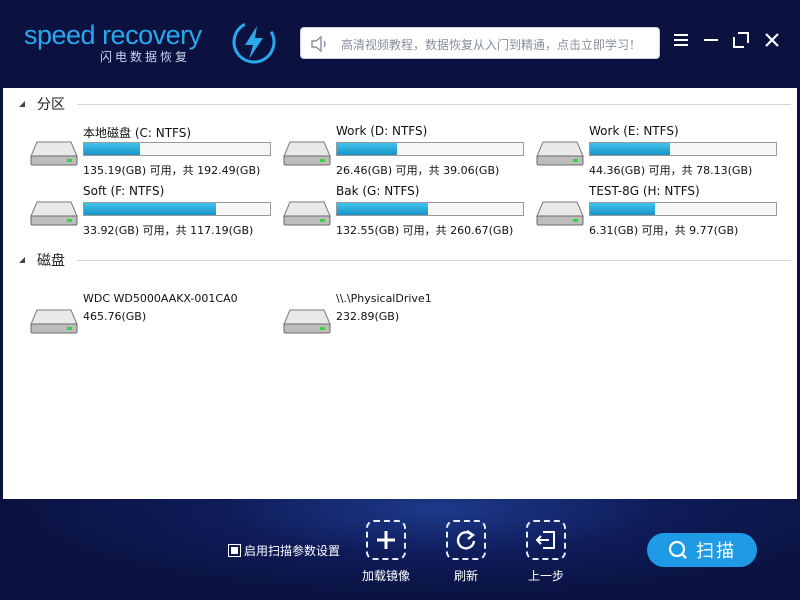 The height and width of the screenshot is (600, 800). Describe the element at coordinates (545, 576) in the screenshot. I see `back-label: 上一步` at that location.